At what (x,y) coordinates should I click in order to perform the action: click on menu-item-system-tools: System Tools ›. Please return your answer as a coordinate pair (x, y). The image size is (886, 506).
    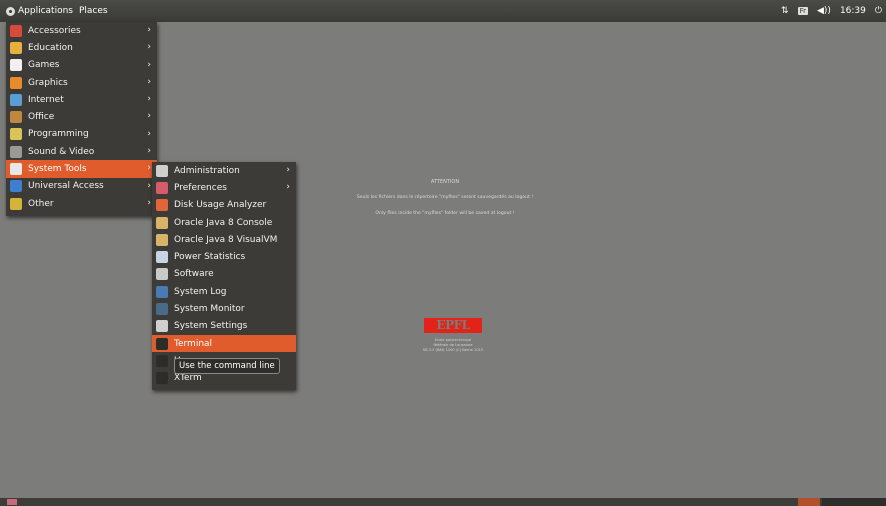
    Looking at the image, I should click on (81, 169).